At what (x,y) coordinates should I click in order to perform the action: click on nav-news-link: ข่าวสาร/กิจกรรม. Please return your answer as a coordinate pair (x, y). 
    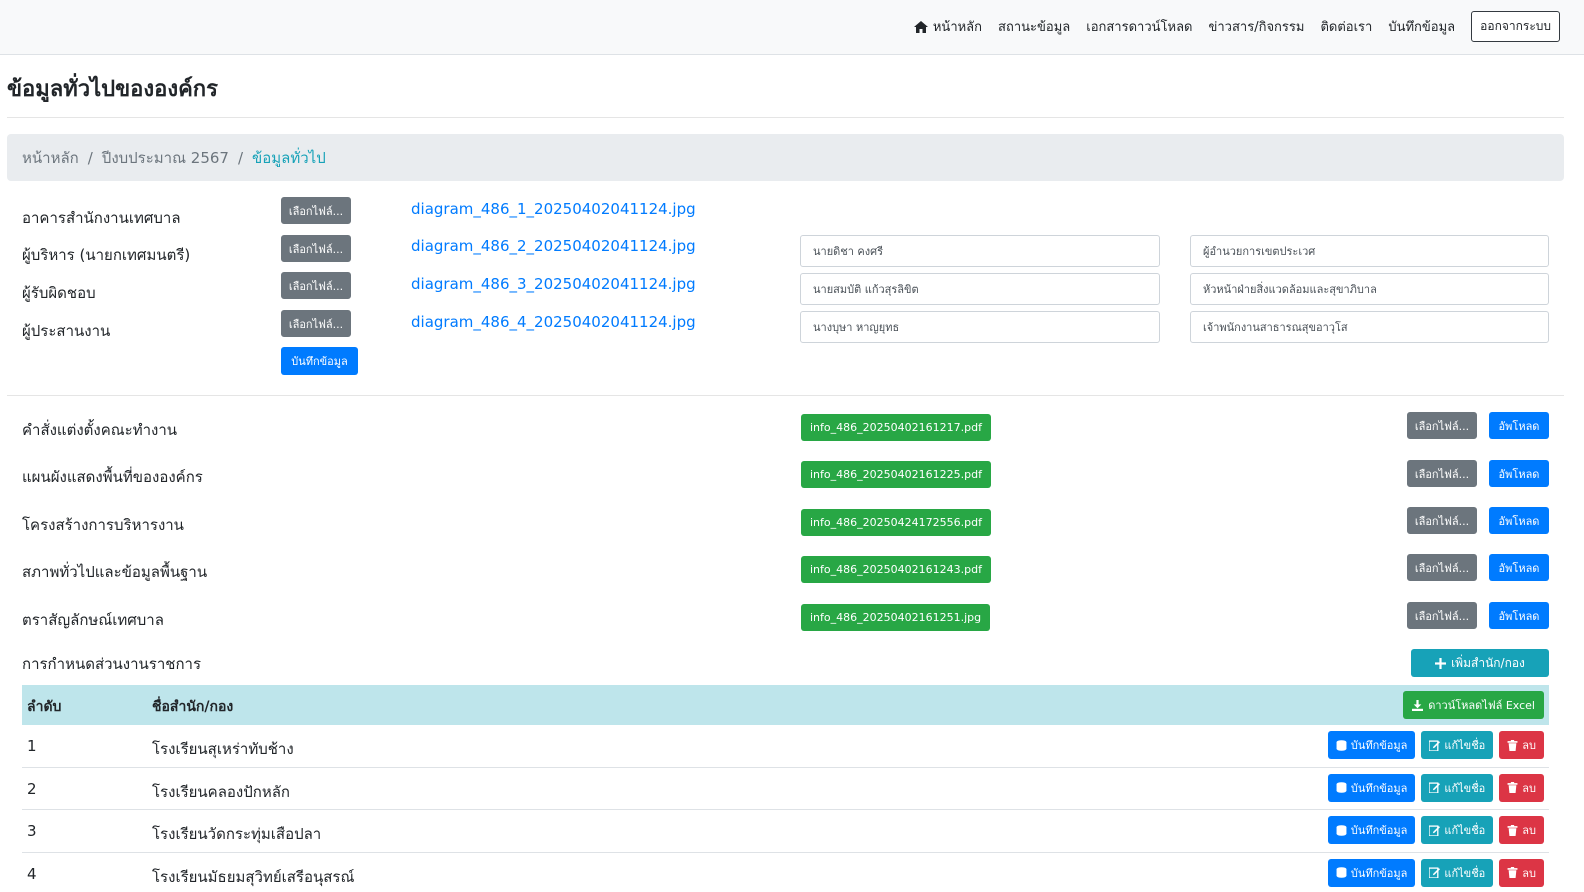
    Looking at the image, I should click on (1256, 26).